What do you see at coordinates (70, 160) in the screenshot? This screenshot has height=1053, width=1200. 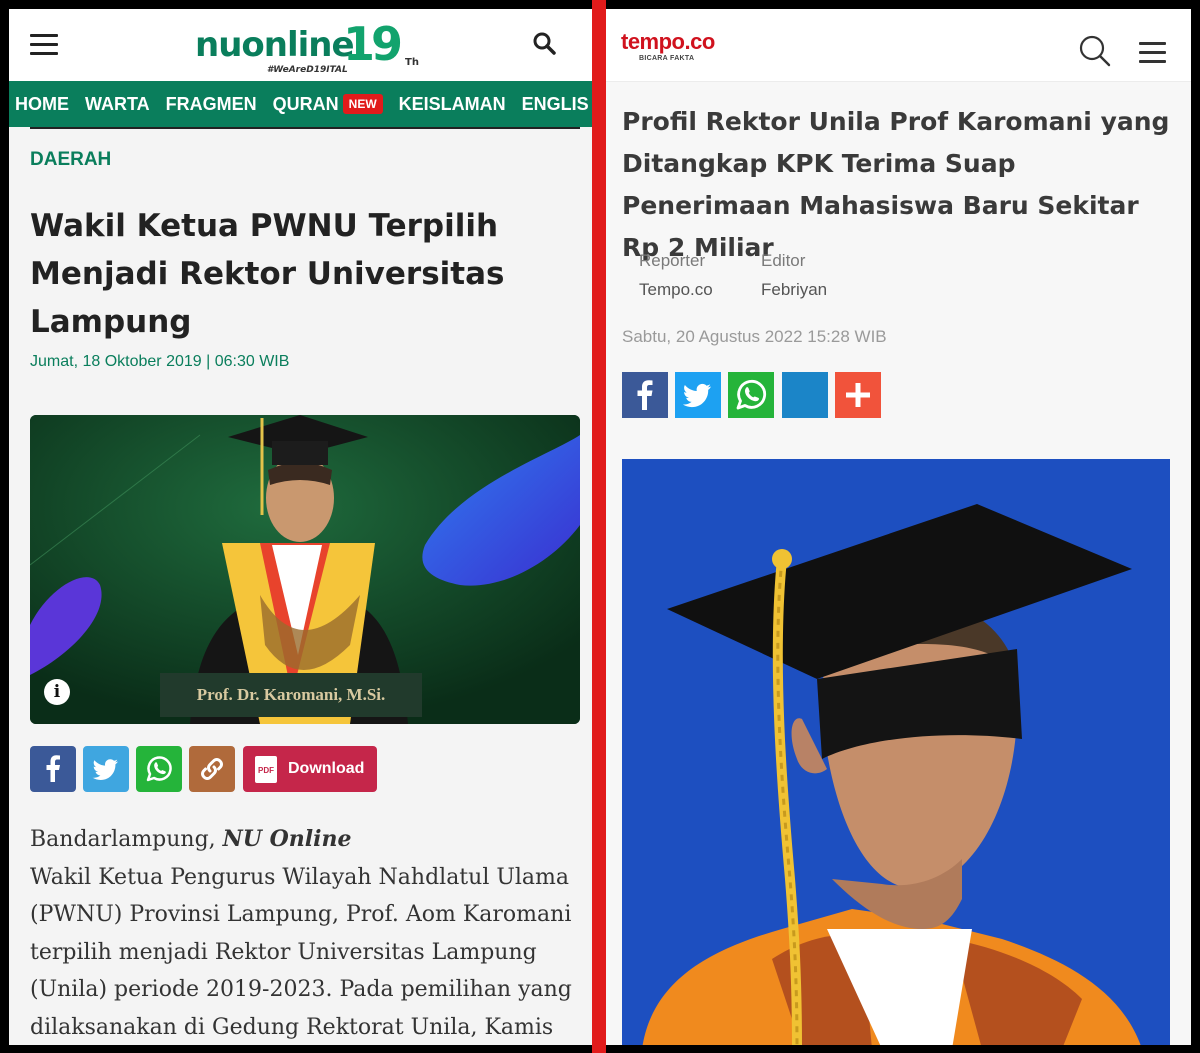 I see `article-category: DAERAH` at bounding box center [70, 160].